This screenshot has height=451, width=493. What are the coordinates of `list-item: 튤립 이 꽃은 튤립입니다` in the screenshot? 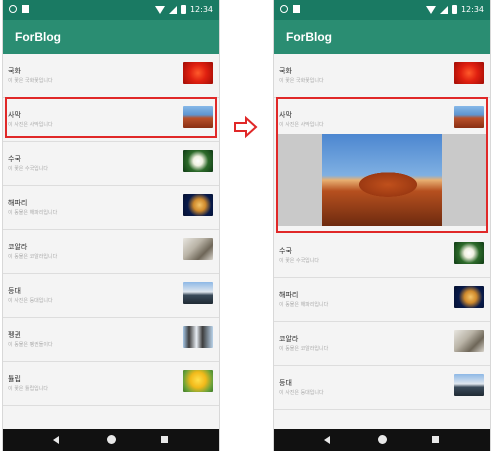 It's located at (111, 384).